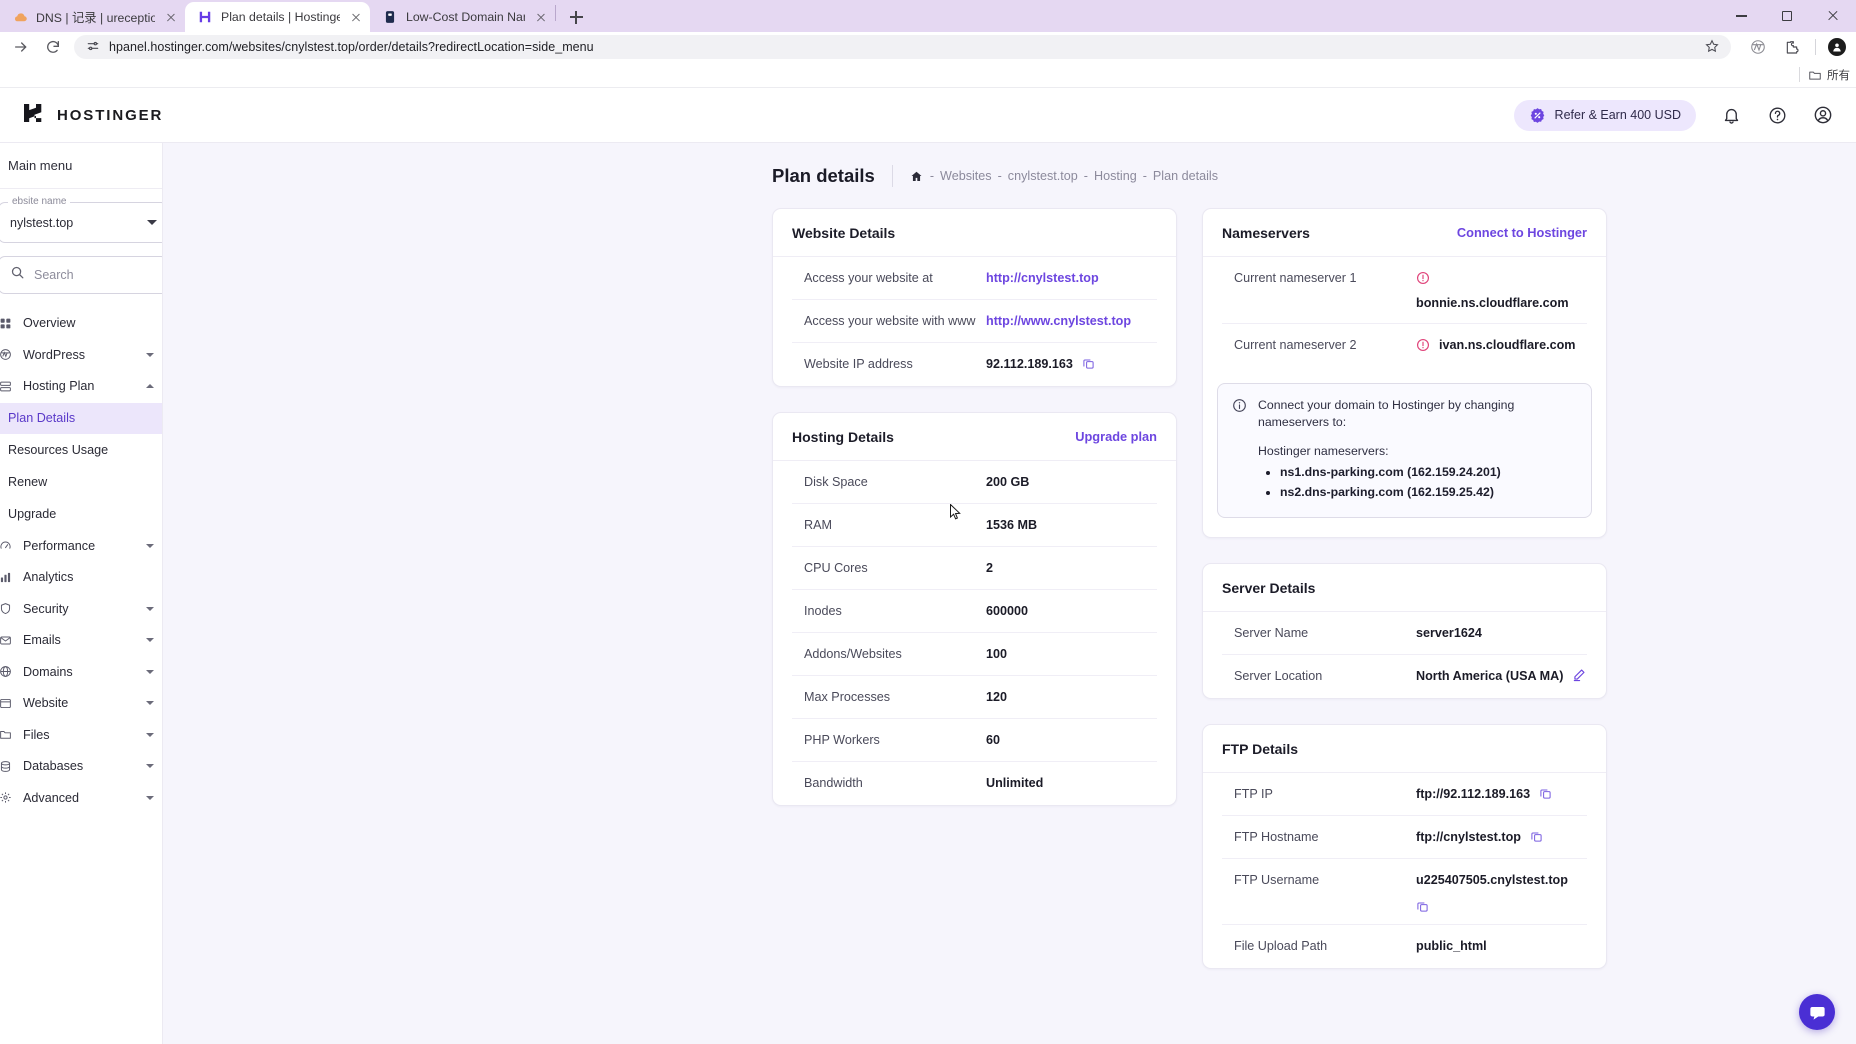 Image resolution: width=1856 pixels, height=1044 pixels. Describe the element at coordinates (205, 17) in the screenshot. I see `hostinger-icon` at that location.